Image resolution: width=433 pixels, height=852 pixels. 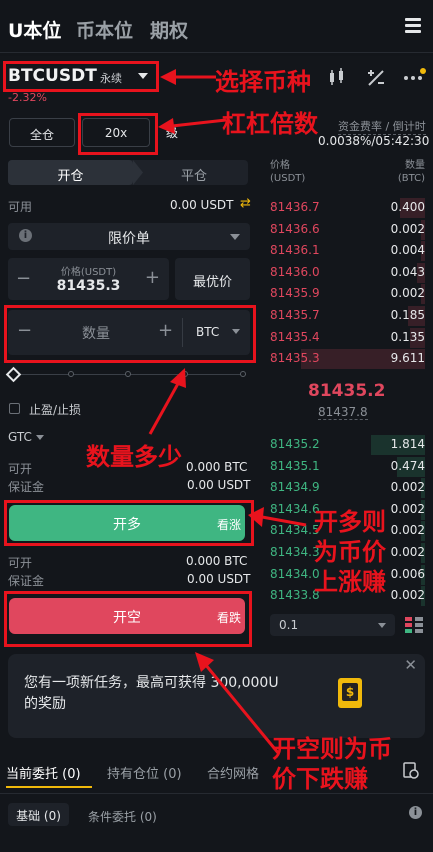 I want to click on ask-row: 81436.6 0.002, so click(x=347, y=230).